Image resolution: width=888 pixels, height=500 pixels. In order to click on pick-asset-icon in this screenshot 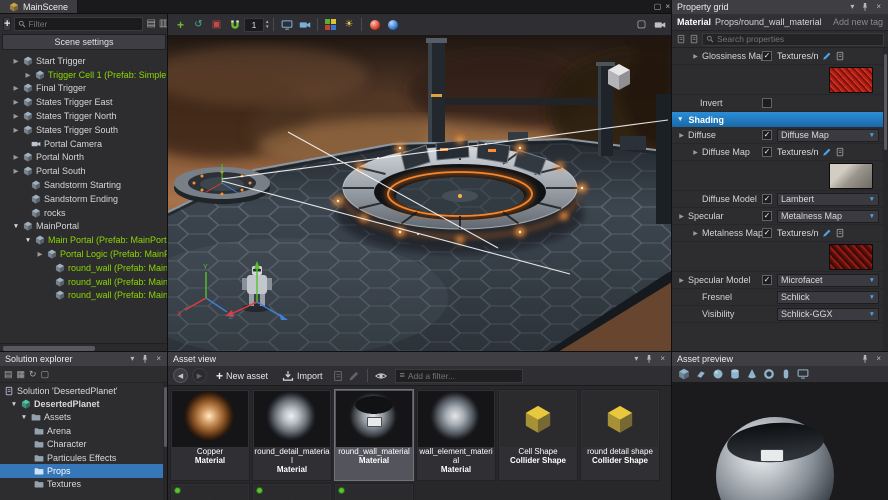, I will do `click(827, 233)`.